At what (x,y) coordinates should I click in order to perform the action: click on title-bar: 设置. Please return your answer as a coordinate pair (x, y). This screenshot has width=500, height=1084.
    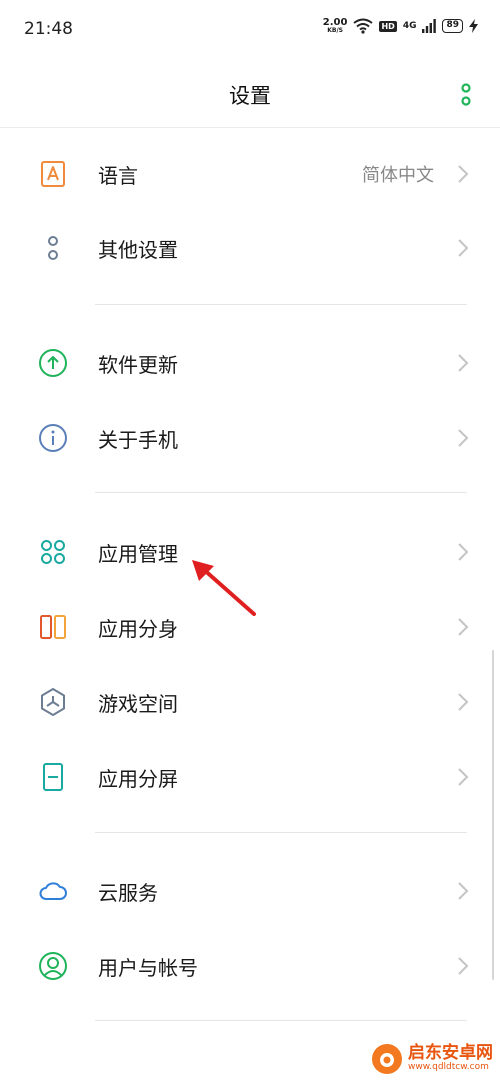
    Looking at the image, I should click on (250, 94).